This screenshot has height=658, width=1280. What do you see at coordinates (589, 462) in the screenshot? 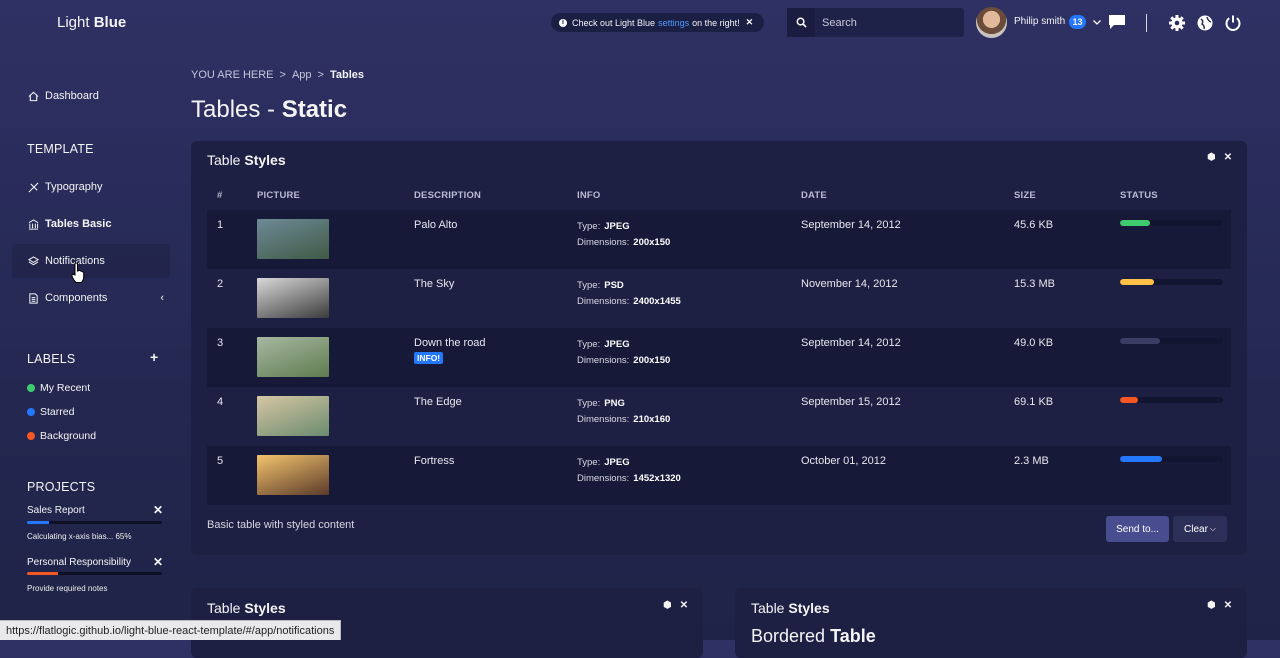
I see `info-type-label: Type:` at bounding box center [589, 462].